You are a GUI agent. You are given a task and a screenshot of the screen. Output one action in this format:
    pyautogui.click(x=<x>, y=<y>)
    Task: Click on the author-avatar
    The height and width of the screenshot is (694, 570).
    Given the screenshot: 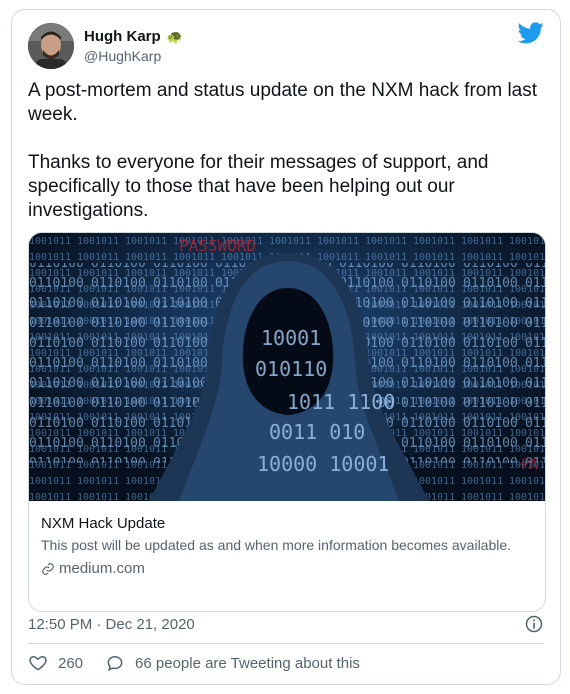 What is the action you would take?
    pyautogui.click(x=51, y=46)
    